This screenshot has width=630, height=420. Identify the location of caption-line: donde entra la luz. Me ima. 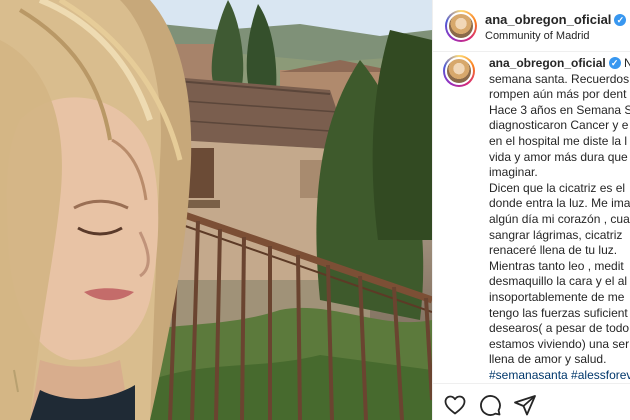
(559, 203).